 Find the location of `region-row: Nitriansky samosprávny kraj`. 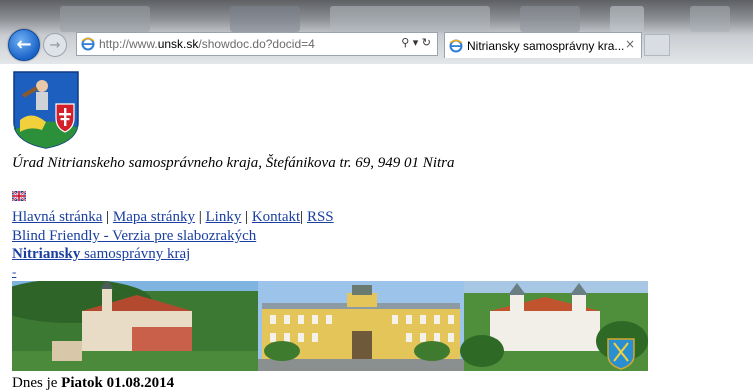

region-row: Nitriansky samosprávny kraj is located at coordinates (101, 254).